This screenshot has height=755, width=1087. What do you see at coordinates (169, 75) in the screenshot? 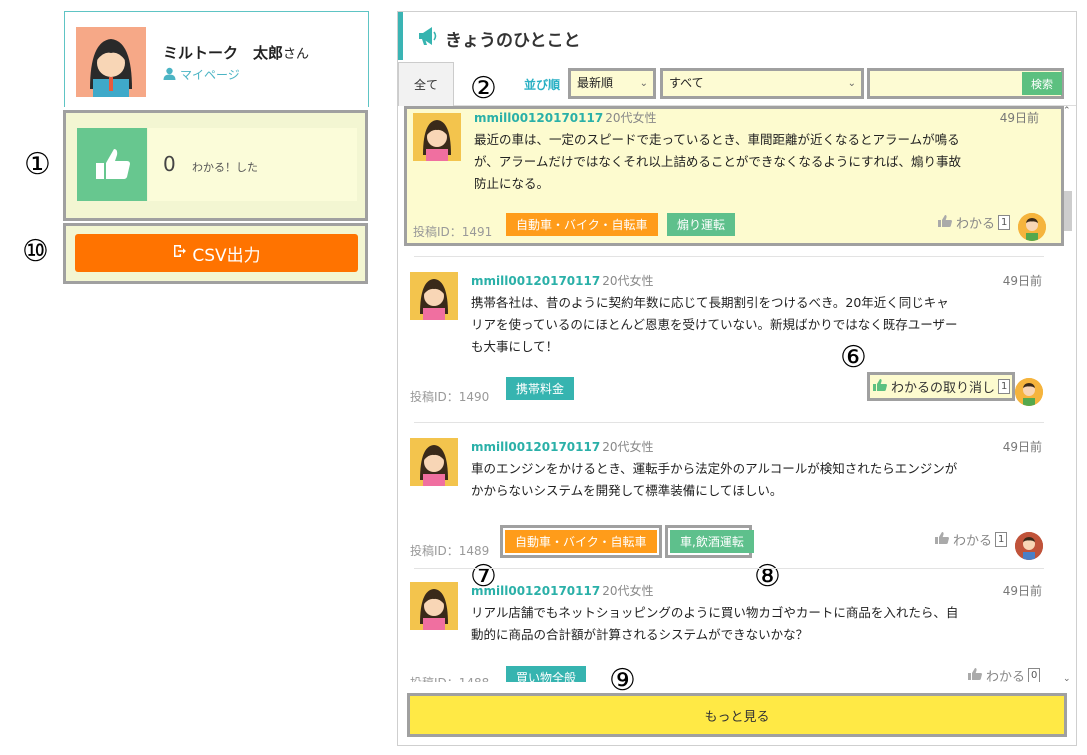
I see `person-icon` at bounding box center [169, 75].